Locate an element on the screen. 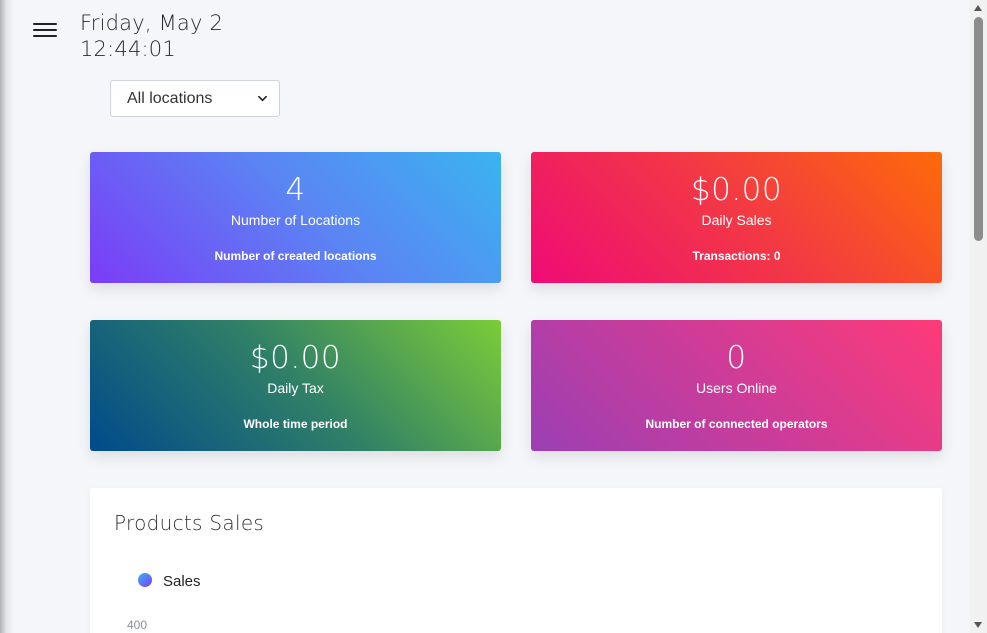 The height and width of the screenshot is (633, 987). location-select: All locations is located at coordinates (195, 98).